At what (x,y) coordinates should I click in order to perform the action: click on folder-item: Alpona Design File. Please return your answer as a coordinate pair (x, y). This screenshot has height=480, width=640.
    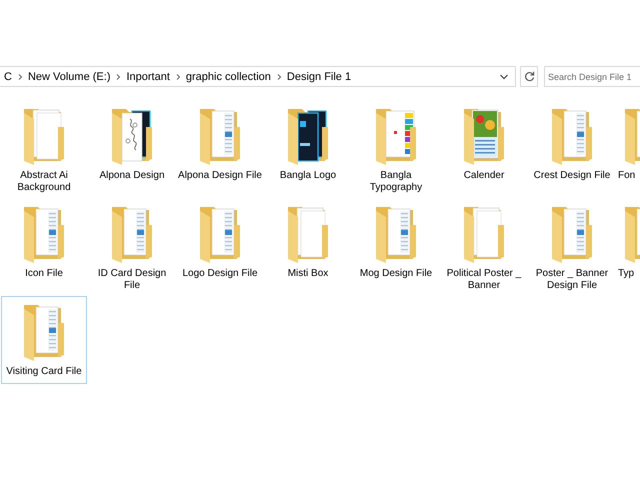
    Looking at the image, I should click on (220, 144).